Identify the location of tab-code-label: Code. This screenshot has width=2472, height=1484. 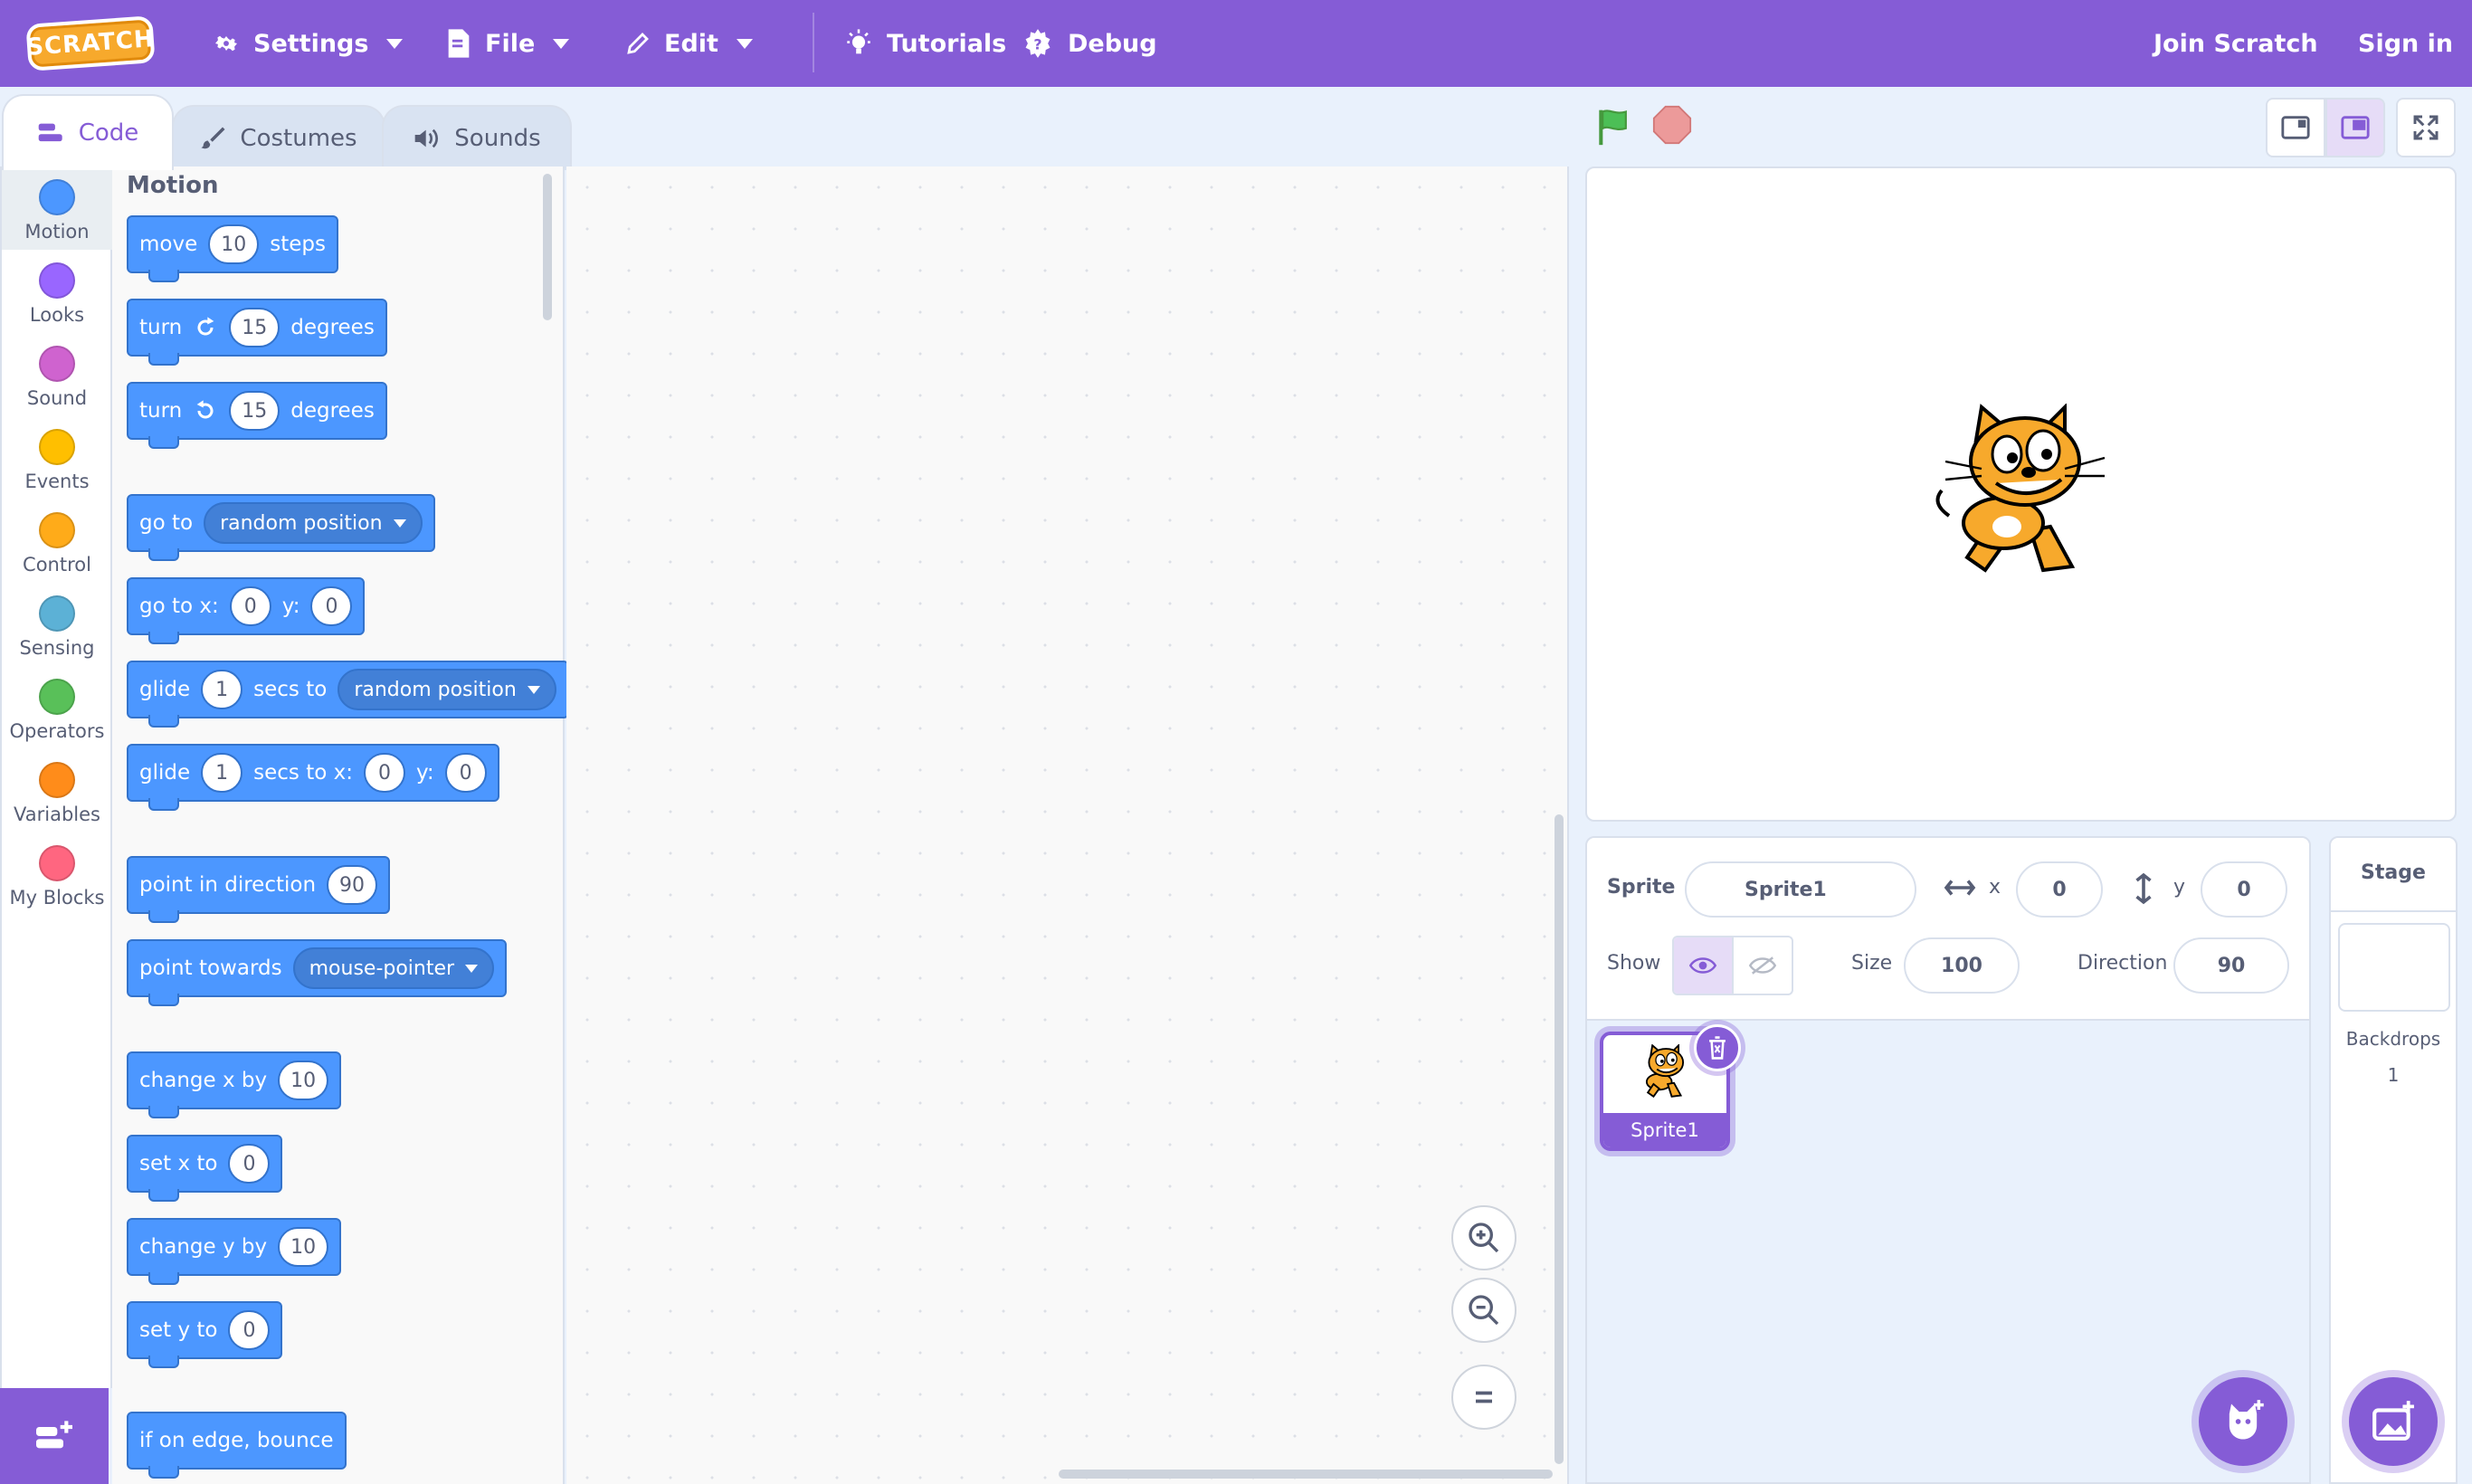
(108, 133).